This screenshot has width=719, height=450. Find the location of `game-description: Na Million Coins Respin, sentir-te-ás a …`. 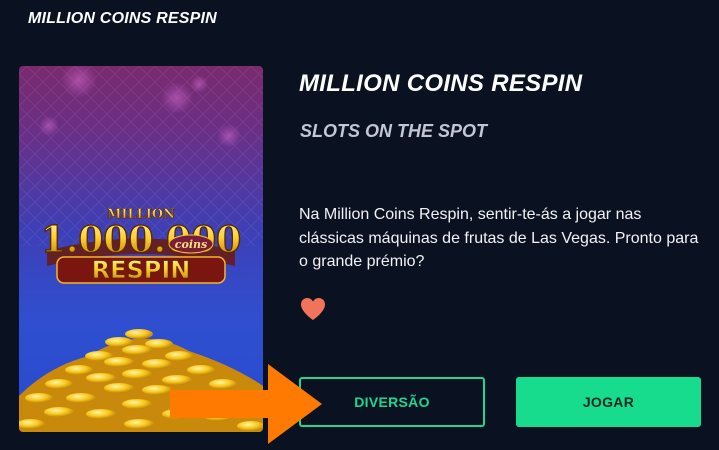

game-description: Na Million Coins Respin, sentir-te-ás a … is located at coordinates (499, 238).